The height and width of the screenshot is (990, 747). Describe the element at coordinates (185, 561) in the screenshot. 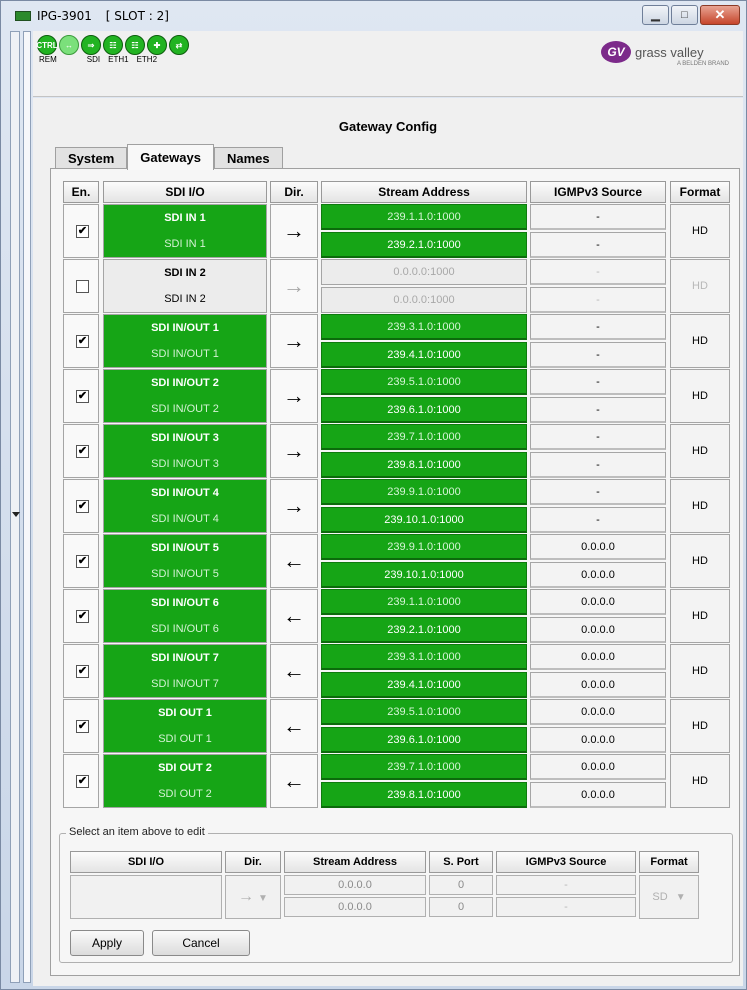

I see `sdi-io-cell: SDI IN/OUT 5 SDI IN/OUT 5` at that location.